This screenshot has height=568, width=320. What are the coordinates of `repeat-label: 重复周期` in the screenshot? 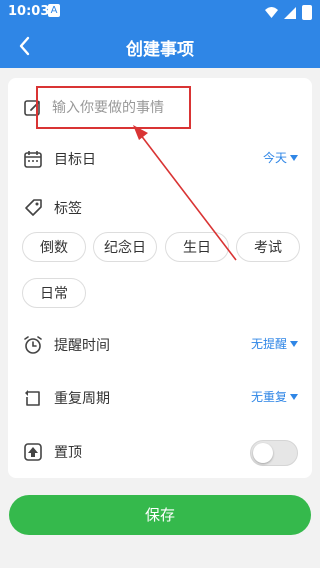 It's located at (82, 399).